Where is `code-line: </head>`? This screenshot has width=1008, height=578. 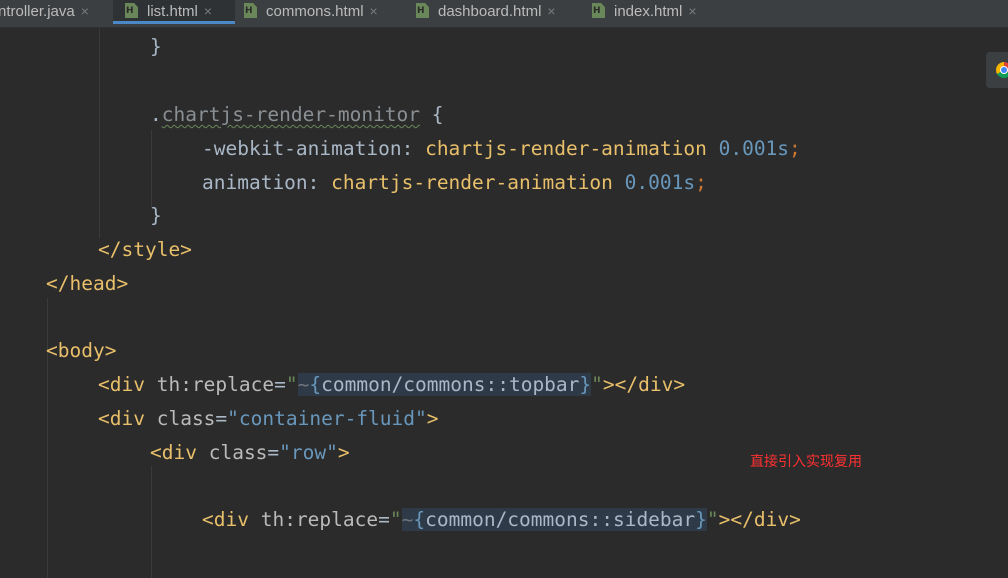 code-line: </head> is located at coordinates (87, 283).